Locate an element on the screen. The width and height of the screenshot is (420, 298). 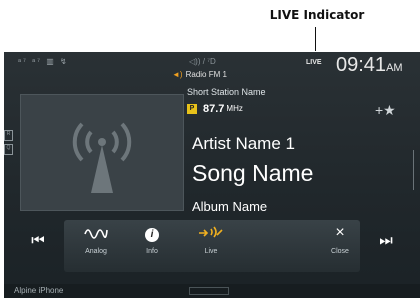
source-label: ◄) Radio FM 1 is located at coordinates (199, 74).